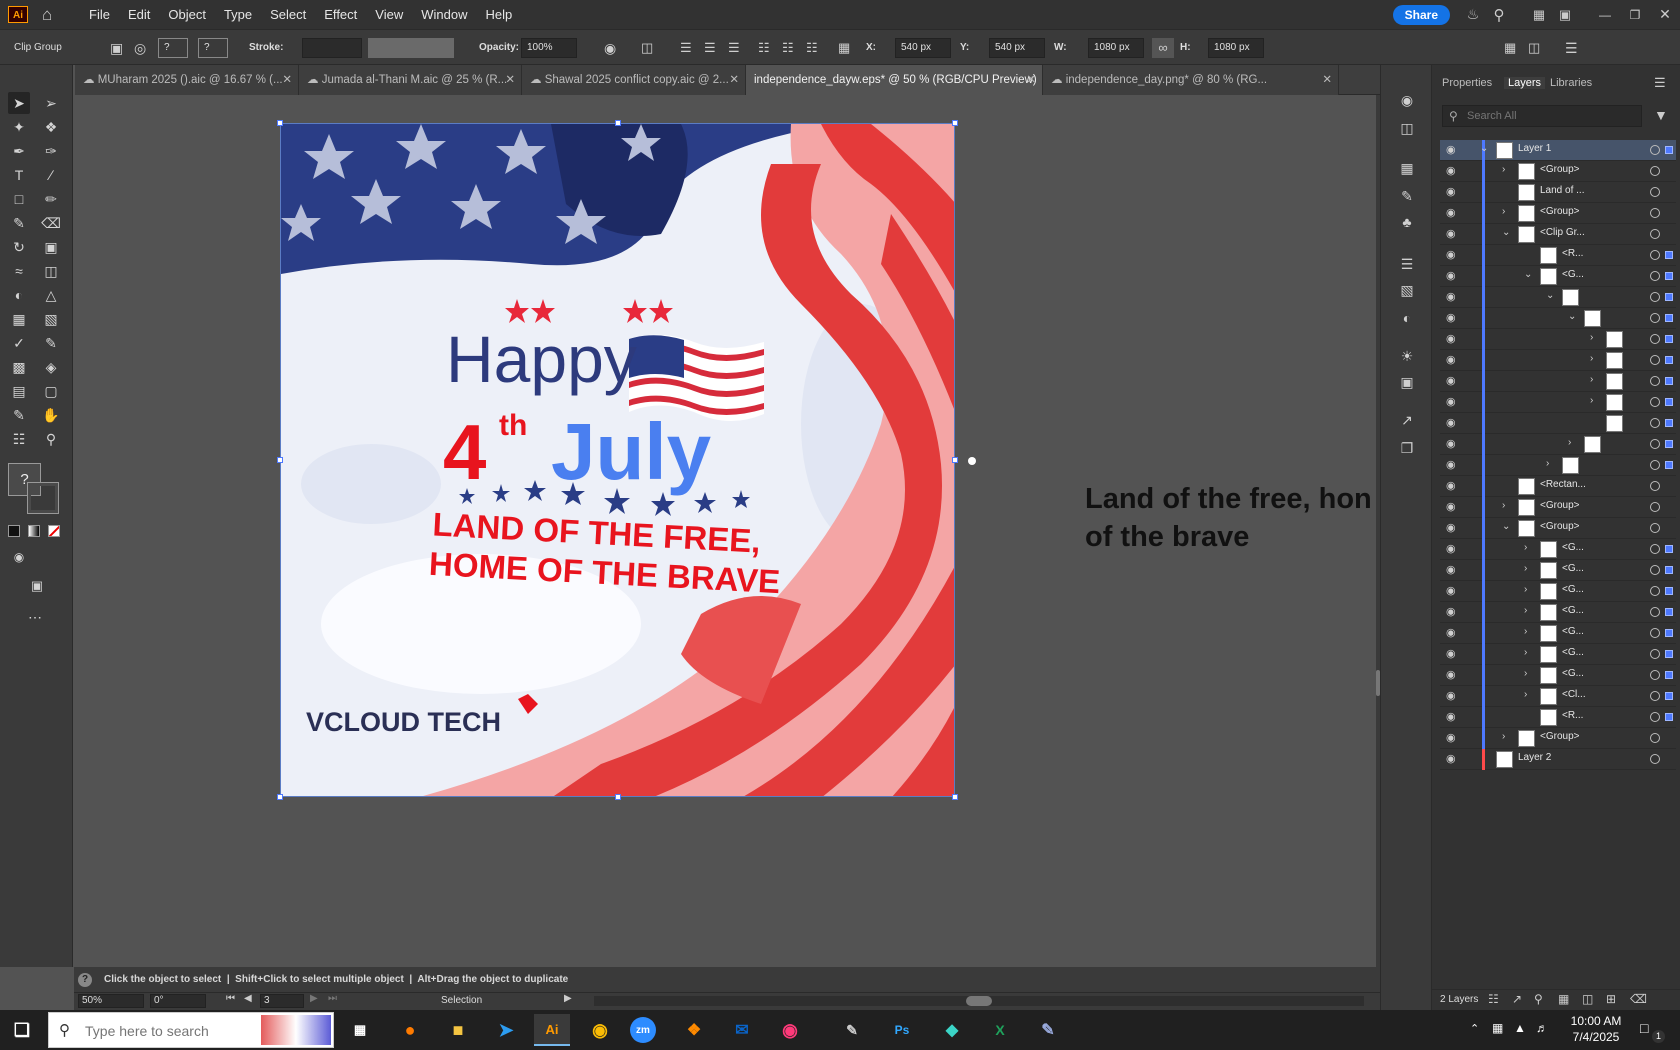 The height and width of the screenshot is (1050, 1680). What do you see at coordinates (1534, 48) in the screenshot?
I see `distribute-icon: ◫` at bounding box center [1534, 48].